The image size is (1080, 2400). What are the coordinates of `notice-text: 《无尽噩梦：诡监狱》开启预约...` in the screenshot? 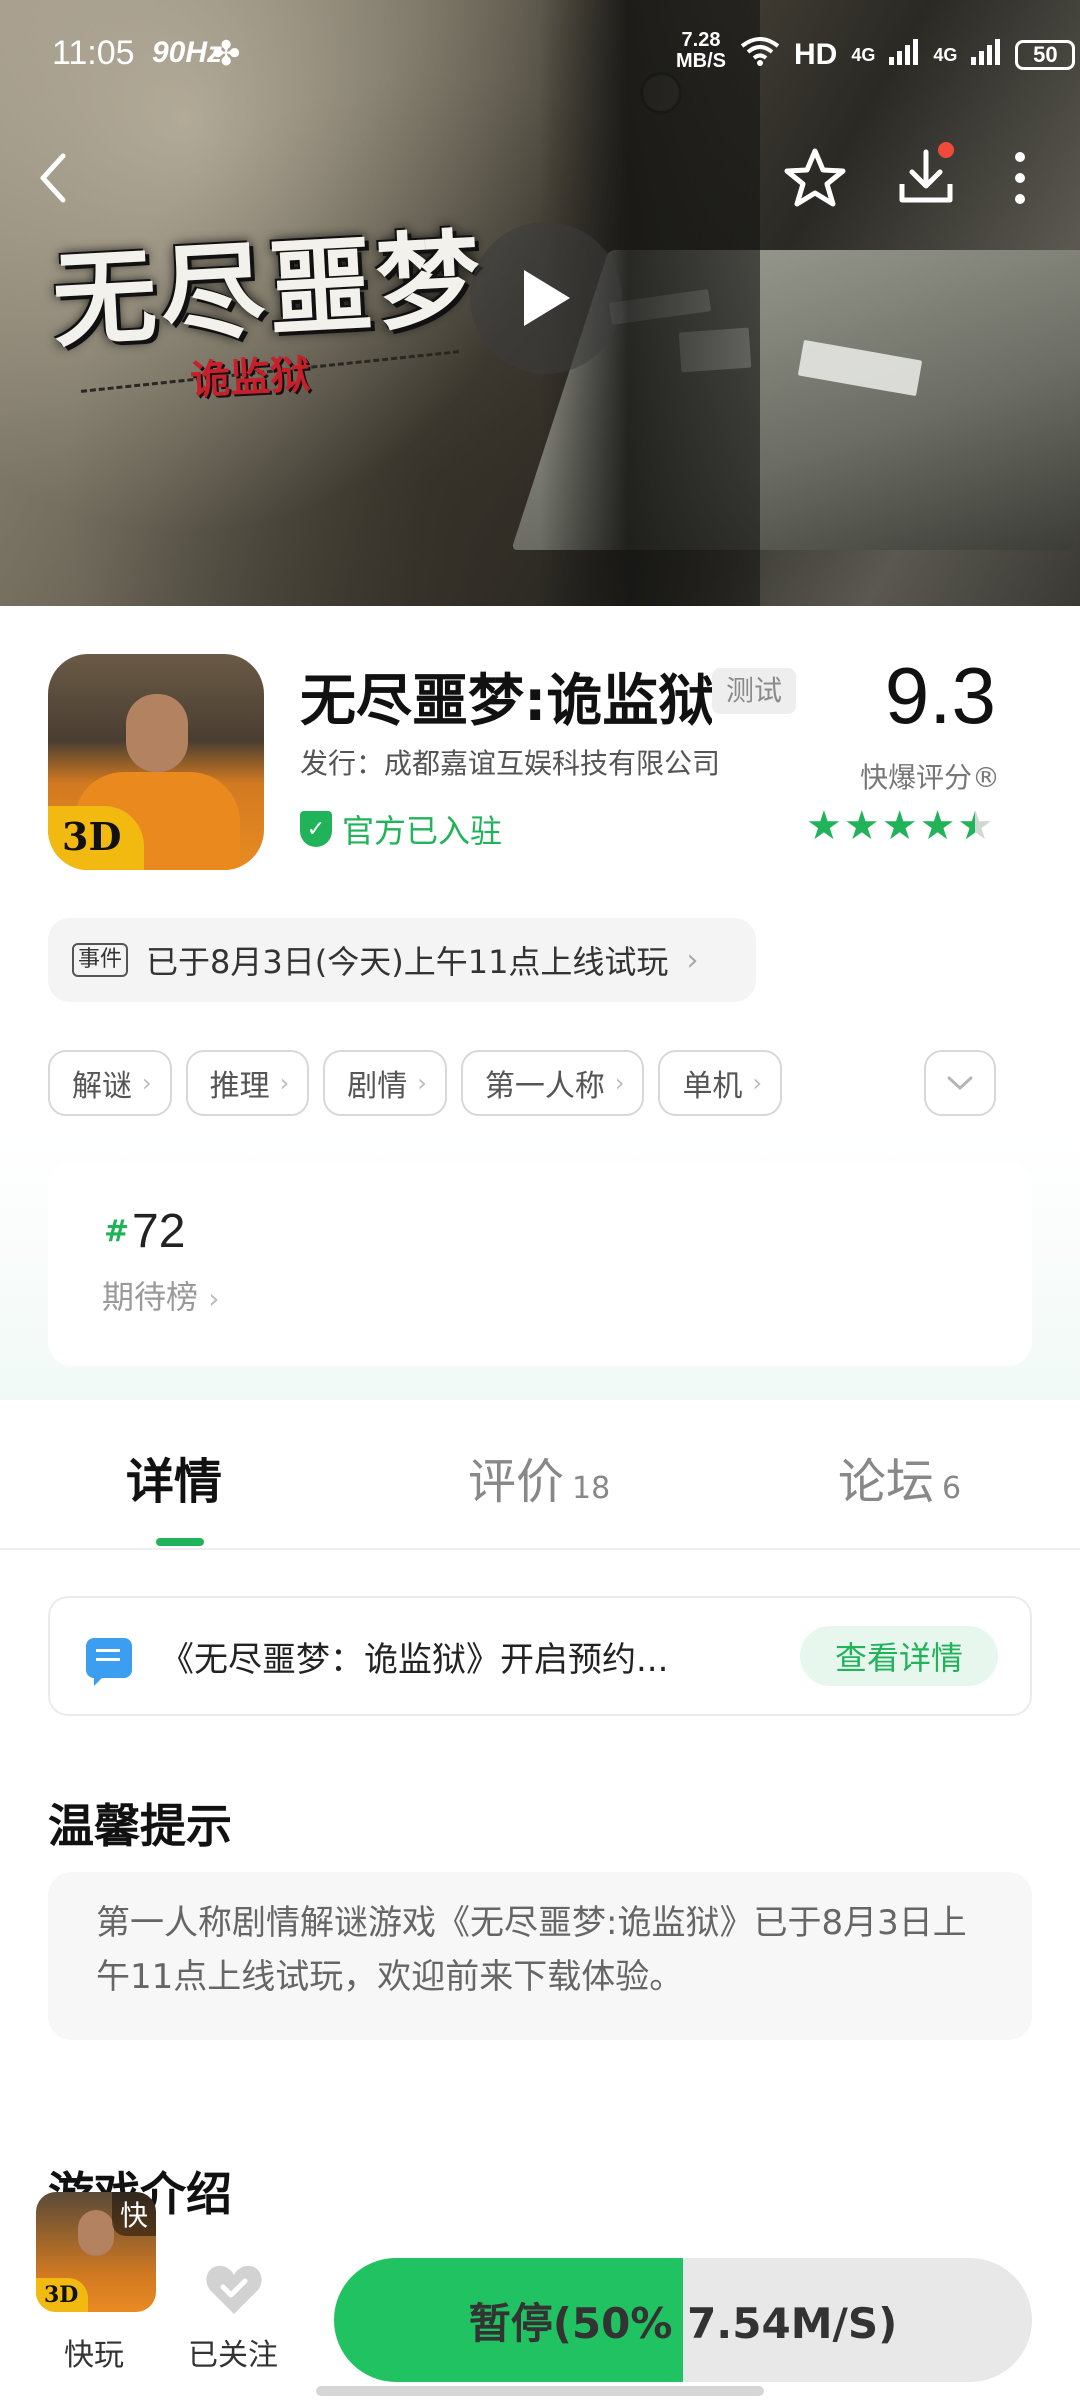 It's located at (414, 1660).